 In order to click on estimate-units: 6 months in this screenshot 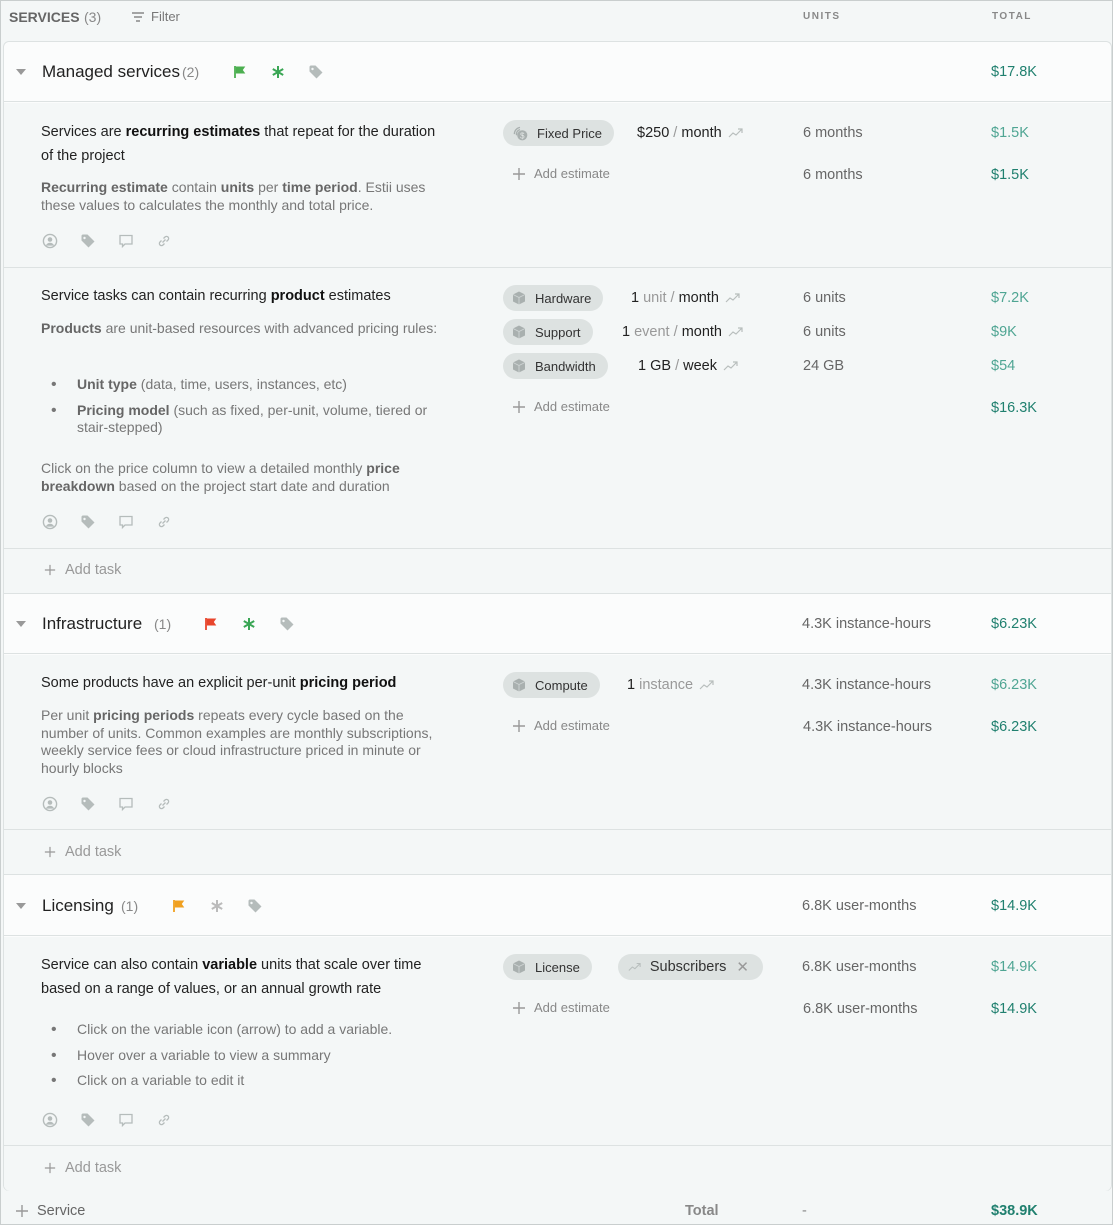, I will do `click(833, 133)`.